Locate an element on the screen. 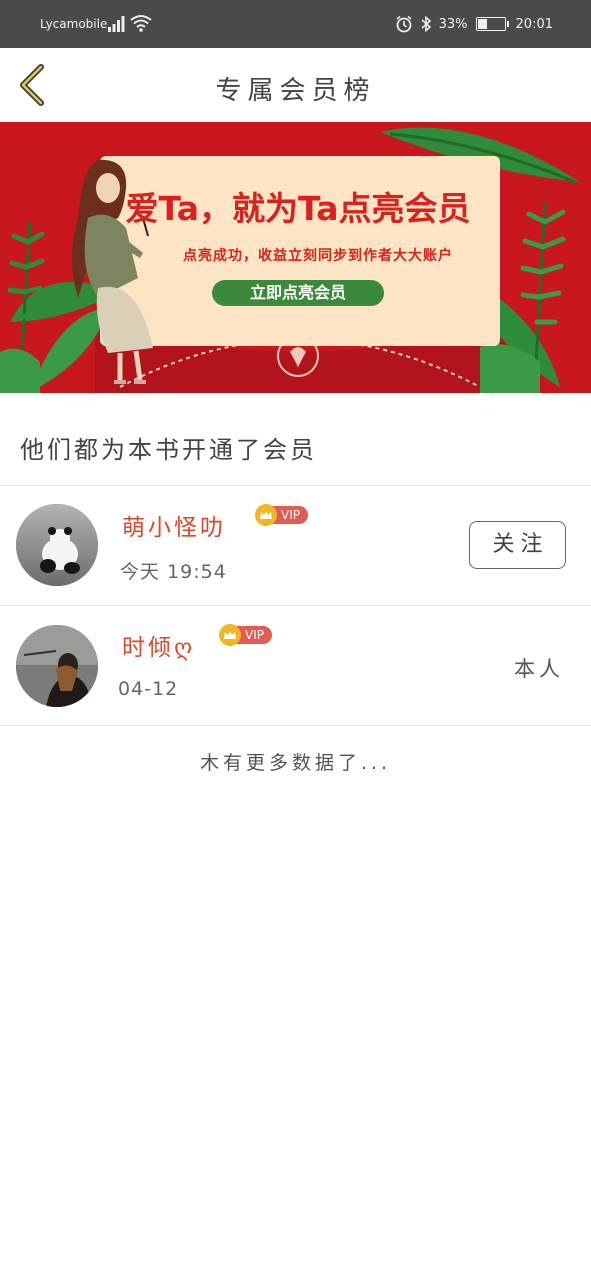  panda-avatar-image is located at coordinates (57, 545).